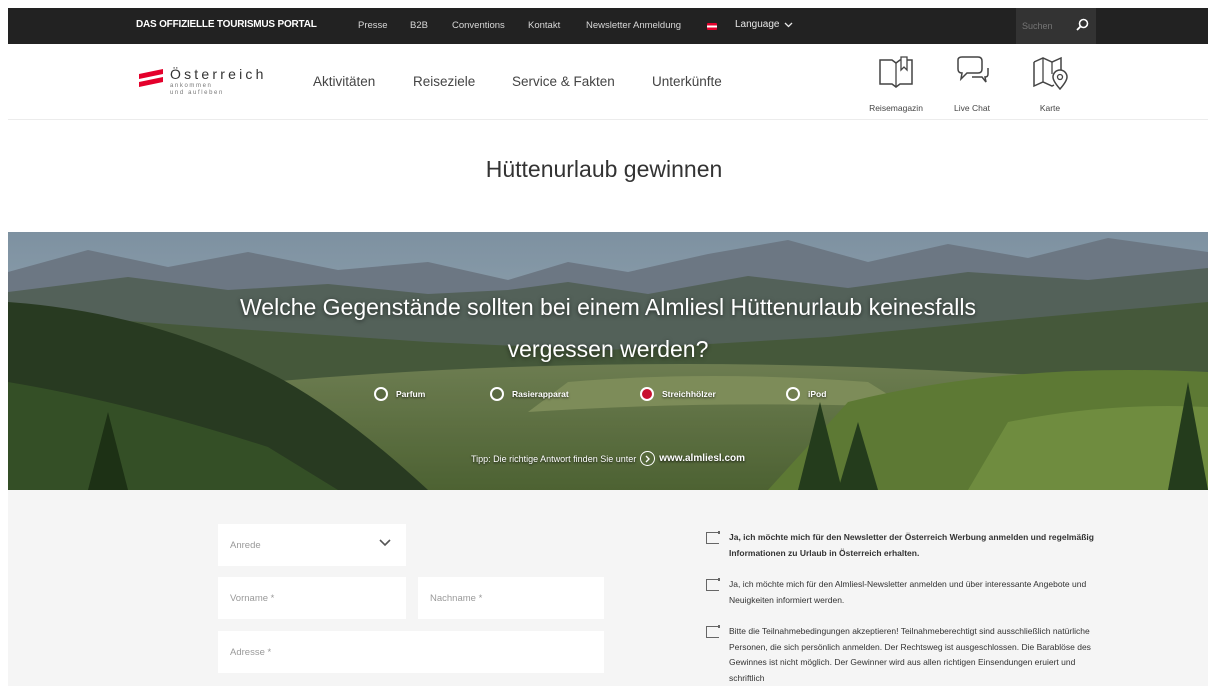  What do you see at coordinates (318, 598) in the screenshot?
I see `firstname-field` at bounding box center [318, 598].